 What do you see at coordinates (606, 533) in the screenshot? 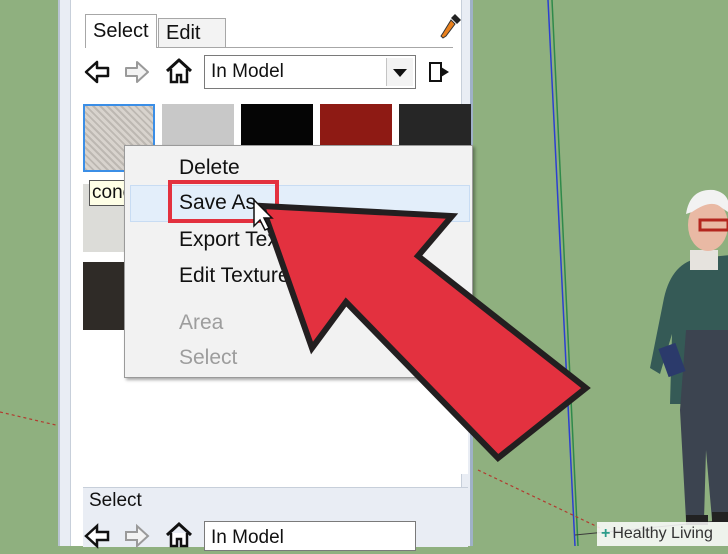
I see `plus-icon: +` at bounding box center [606, 533].